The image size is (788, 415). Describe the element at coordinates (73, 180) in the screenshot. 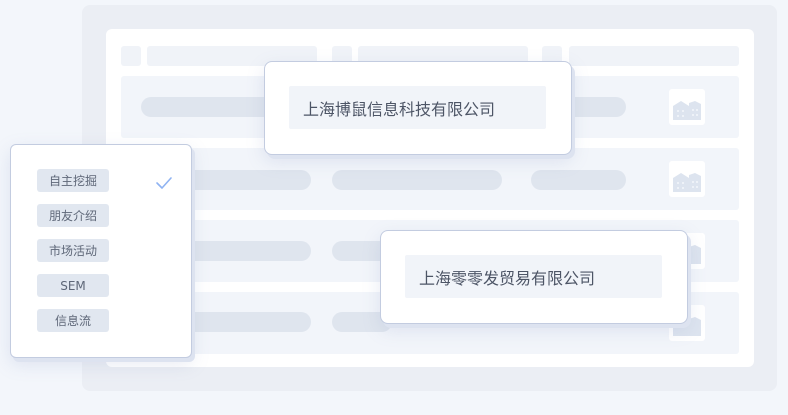

I see `menu-option-self-mining: 自主挖掘` at that location.